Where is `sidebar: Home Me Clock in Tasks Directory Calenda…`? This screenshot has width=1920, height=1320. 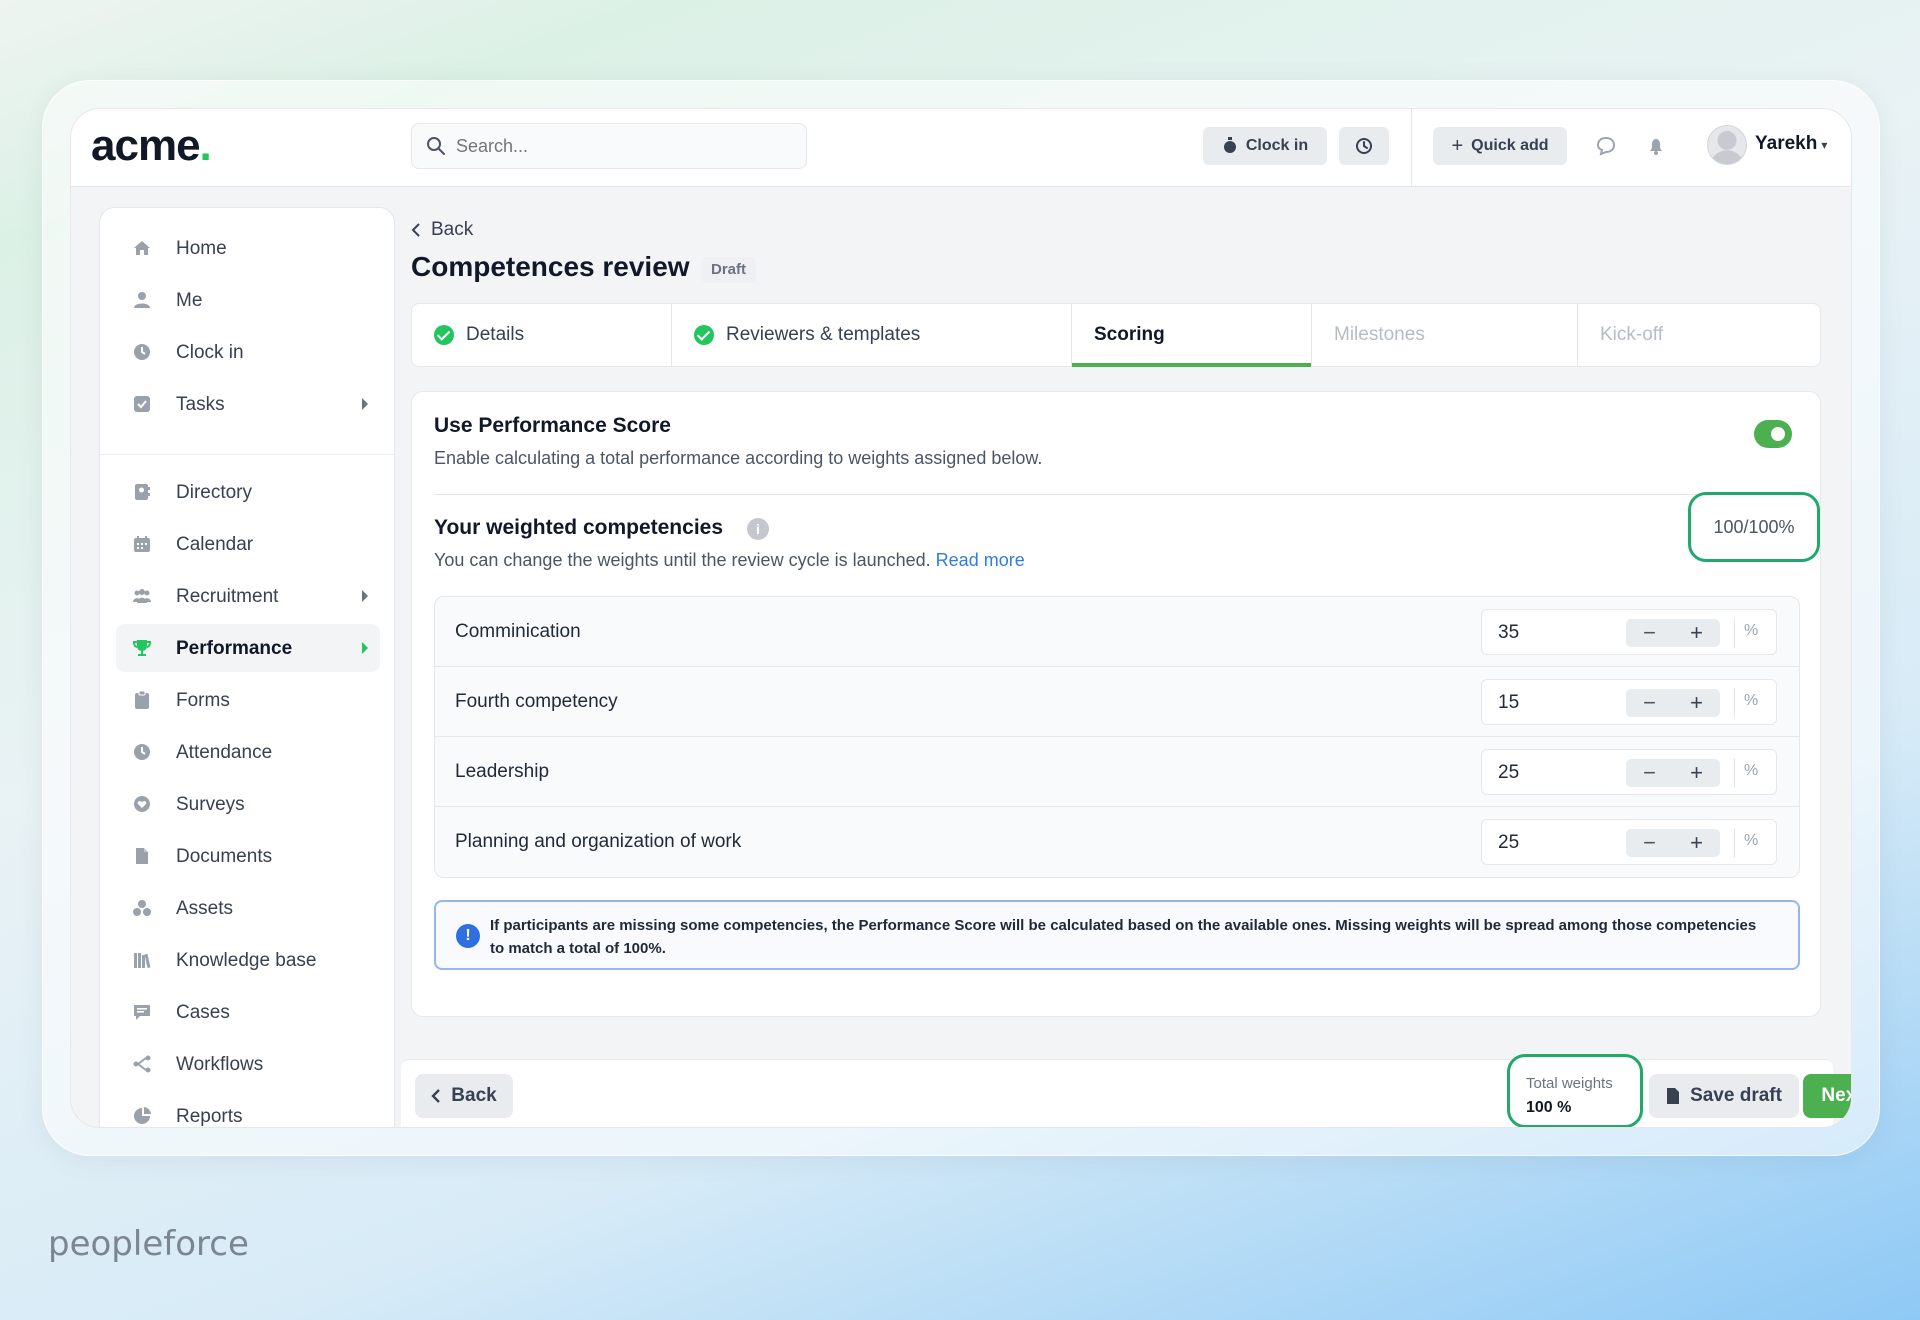 sidebar: Home Me Clock in Tasks Directory Calenda… is located at coordinates (247, 667).